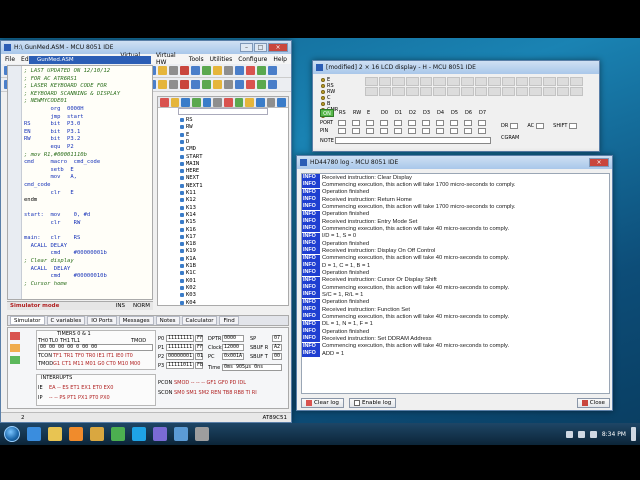 This screenshot has height=480, width=640. I want to click on symbol-item: START, so click(191, 157).